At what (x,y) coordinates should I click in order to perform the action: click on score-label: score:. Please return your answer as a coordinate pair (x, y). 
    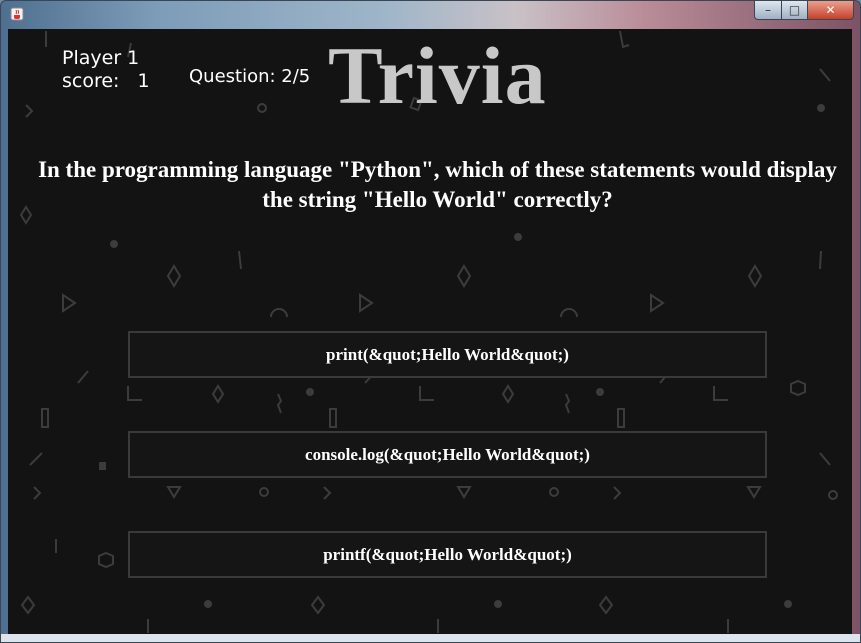
    Looking at the image, I should click on (91, 81).